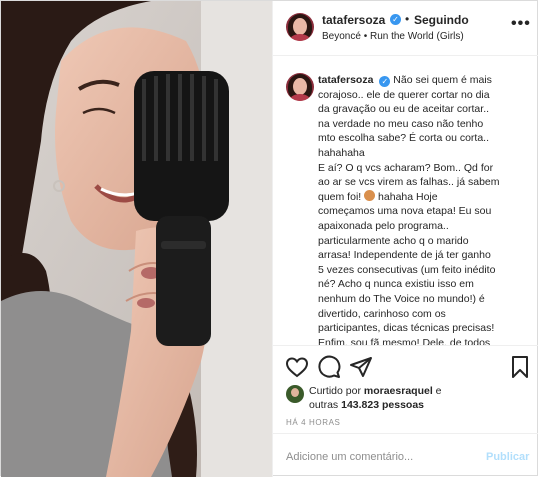 This screenshot has height=477, width=538. Describe the element at coordinates (404, 255) in the screenshot. I see `caption-line: arrasa! Independente de já ter ganho` at that location.